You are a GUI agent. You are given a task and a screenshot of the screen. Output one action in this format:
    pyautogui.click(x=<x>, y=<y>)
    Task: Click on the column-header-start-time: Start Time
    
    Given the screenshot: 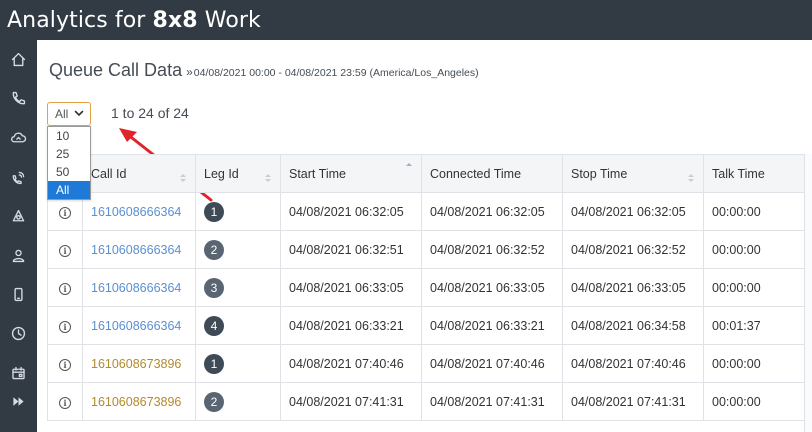 What is the action you would take?
    pyautogui.click(x=351, y=173)
    